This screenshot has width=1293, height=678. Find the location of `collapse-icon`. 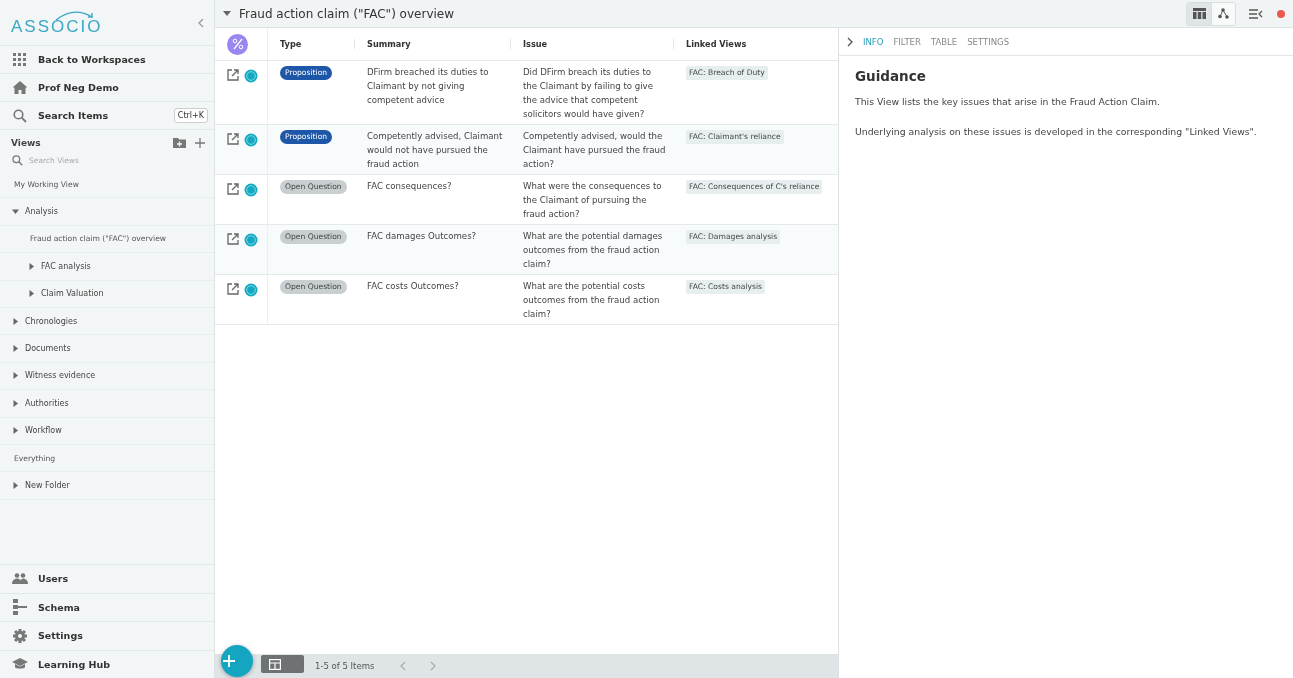

collapse-icon is located at coordinates (201, 22).